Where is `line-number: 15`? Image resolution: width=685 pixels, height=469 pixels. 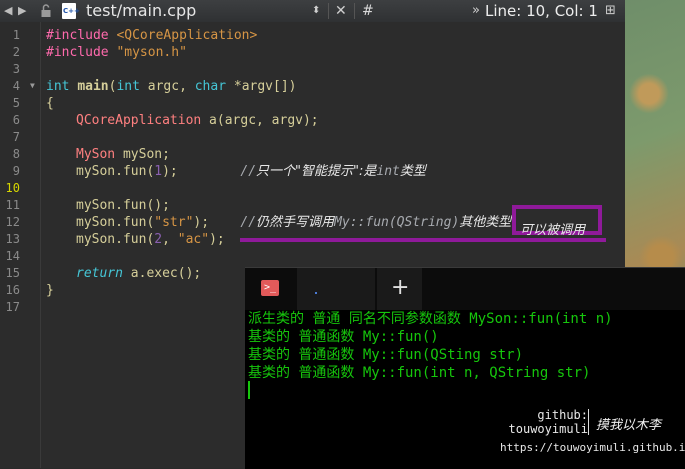 line-number: 15 is located at coordinates (12, 273).